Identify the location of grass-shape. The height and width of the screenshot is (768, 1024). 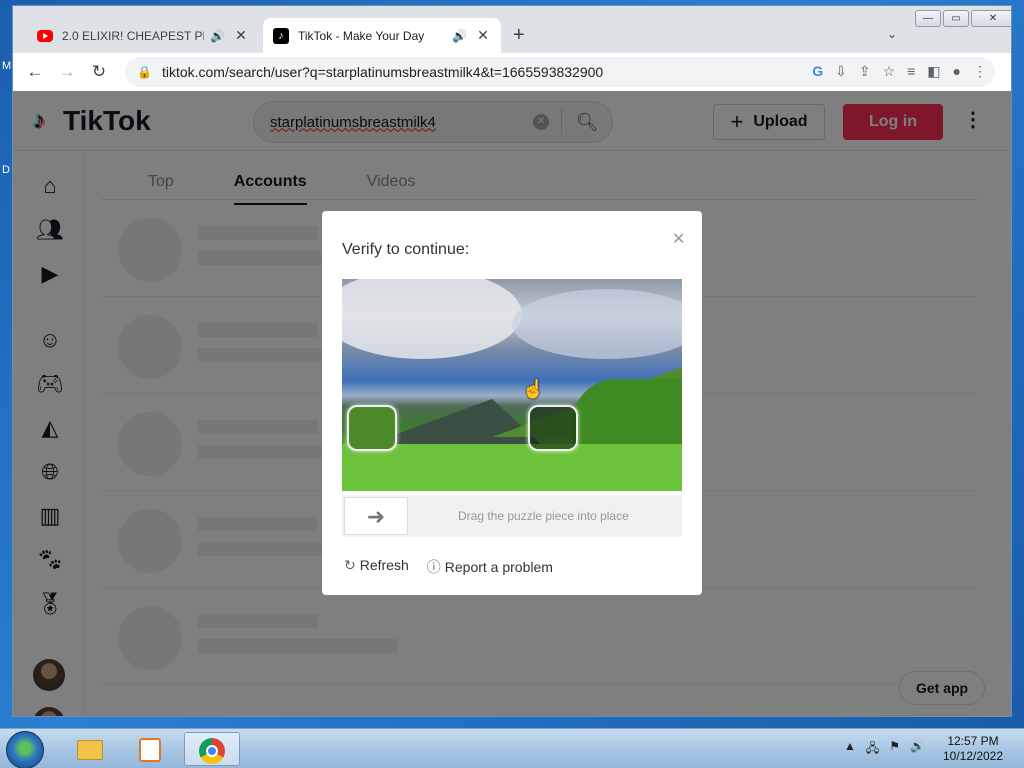
(512, 467).